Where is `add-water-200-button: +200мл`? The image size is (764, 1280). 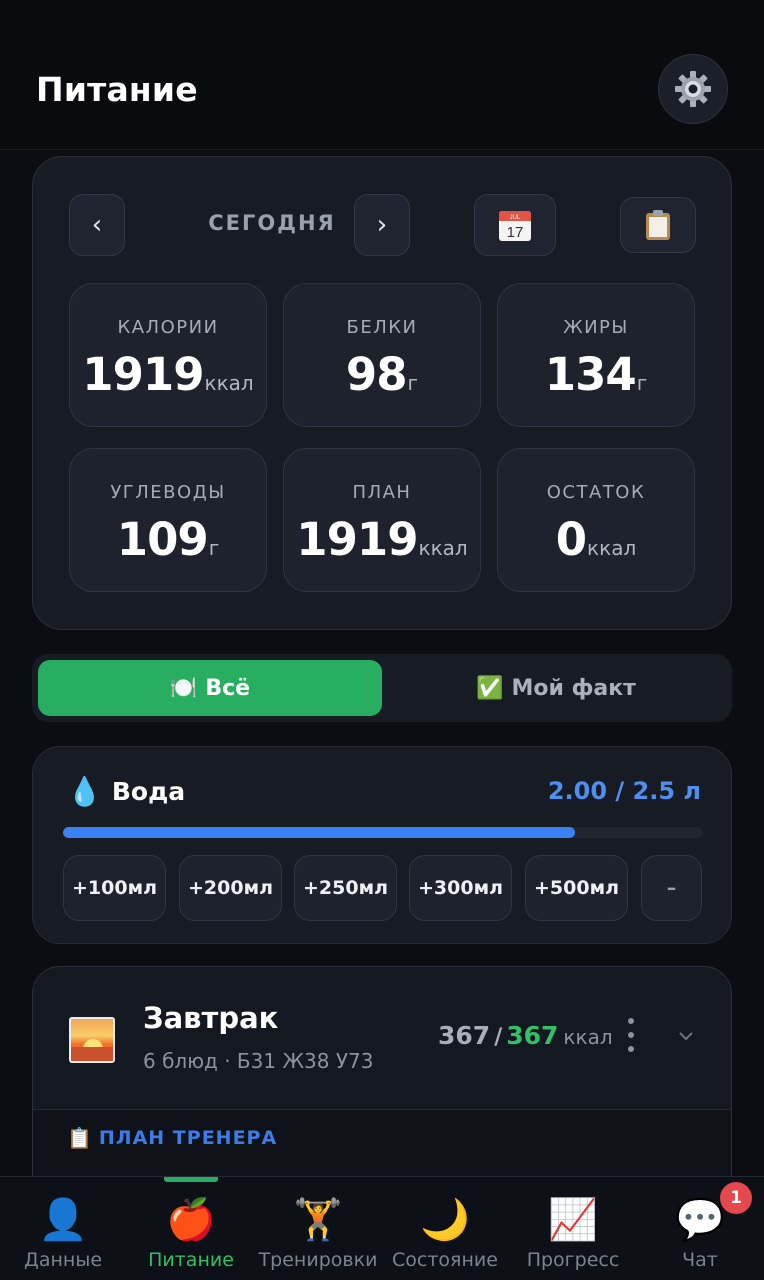 add-water-200-button: +200мл is located at coordinates (230, 888).